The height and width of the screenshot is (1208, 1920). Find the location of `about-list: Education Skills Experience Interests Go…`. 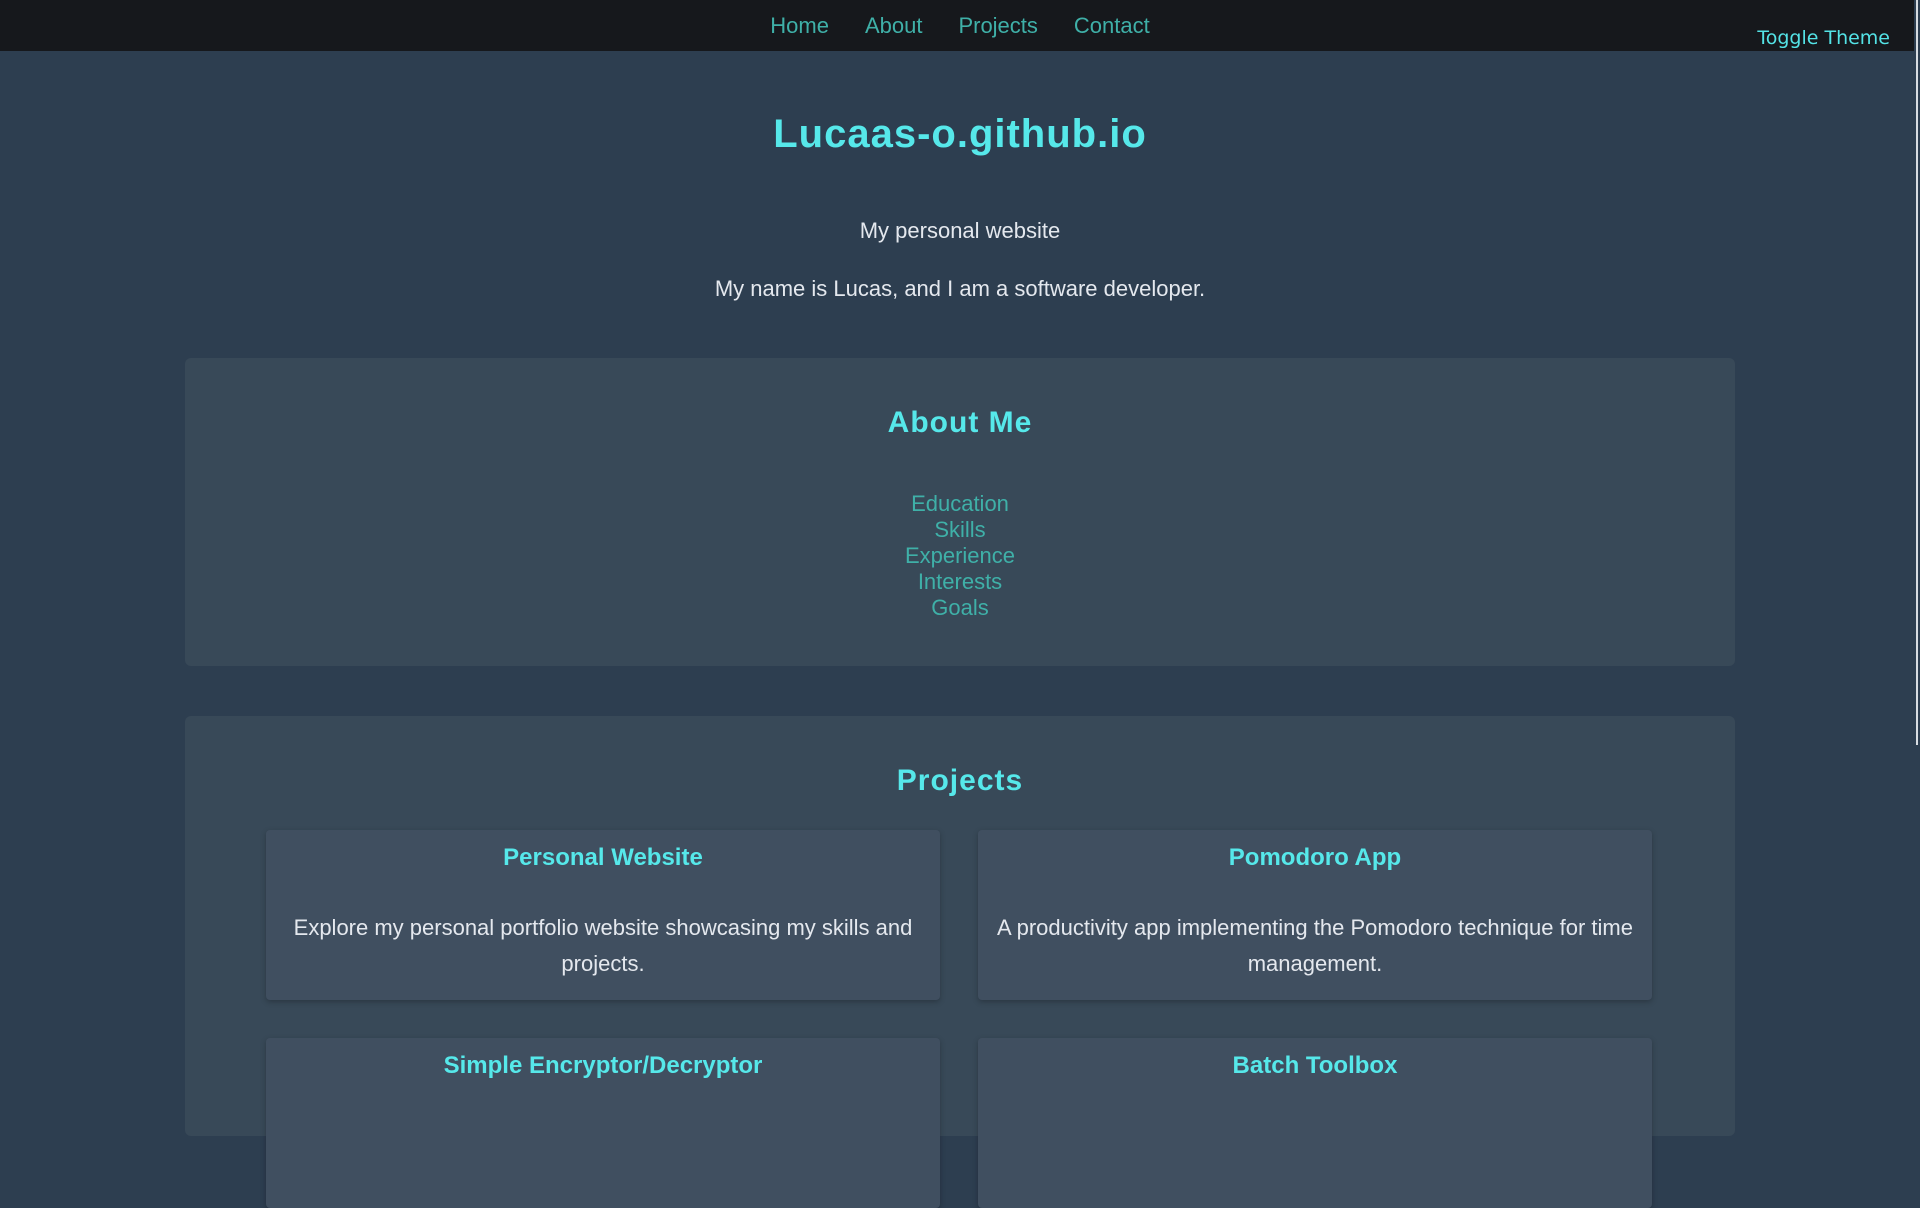

about-list: Education Skills Experience Interests Go… is located at coordinates (960, 556).